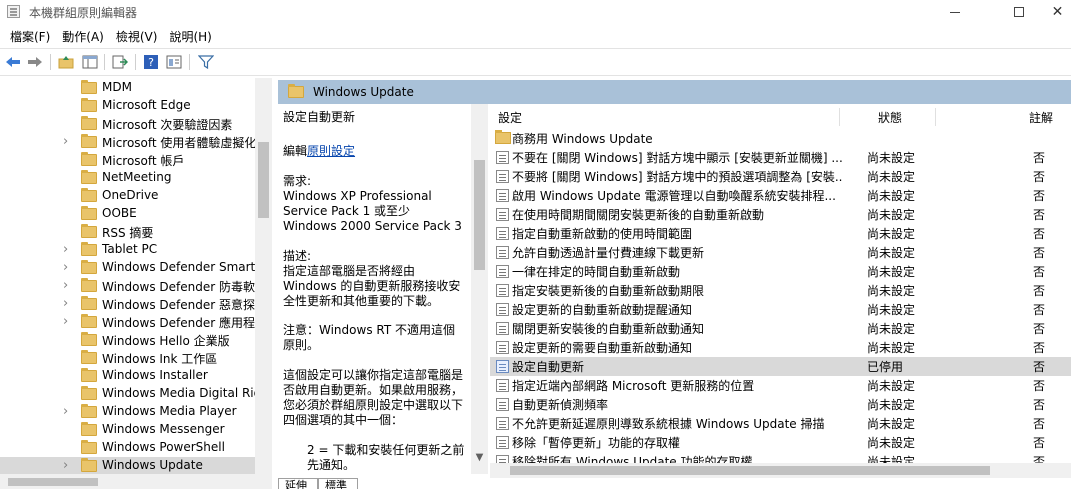 This screenshot has height=489, width=1071. What do you see at coordinates (331, 151) in the screenshot?
I see `edit-policy-link: 原則設定` at bounding box center [331, 151].